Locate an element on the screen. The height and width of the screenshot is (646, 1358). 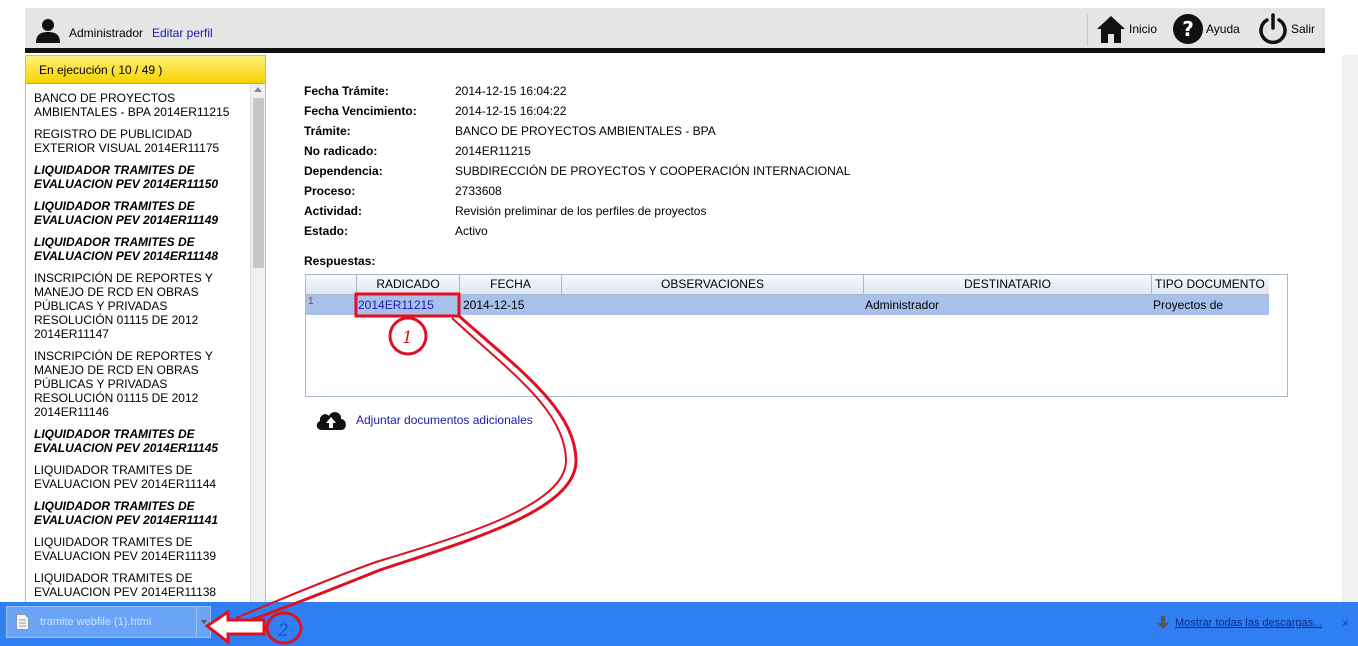
download-arrow-icon is located at coordinates (1163, 622).